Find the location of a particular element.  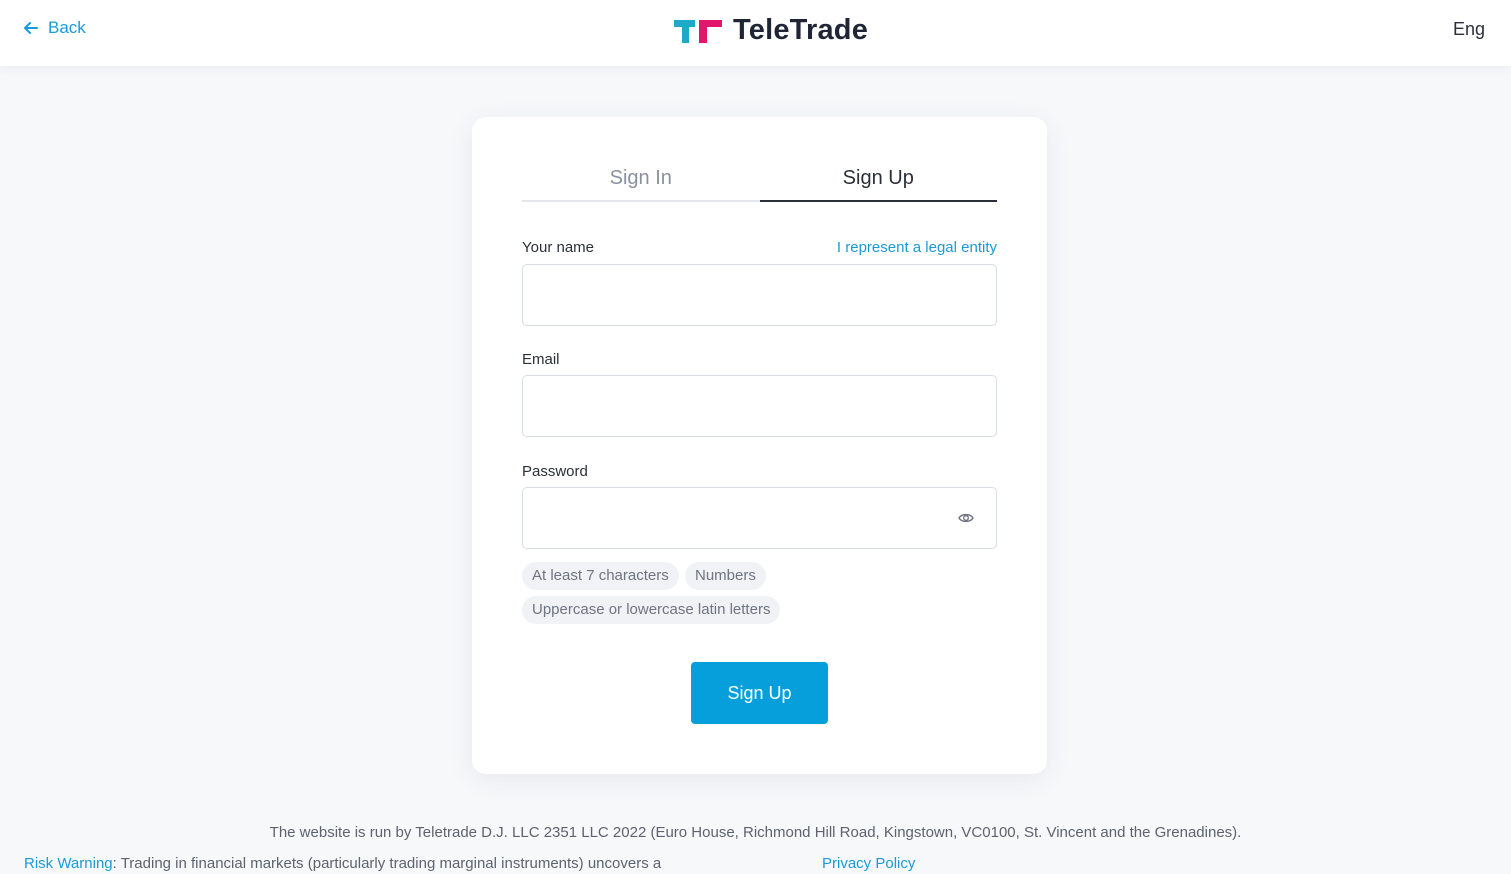

password-rule-letters: Uppercase or lowercase latin letters is located at coordinates (651, 610).